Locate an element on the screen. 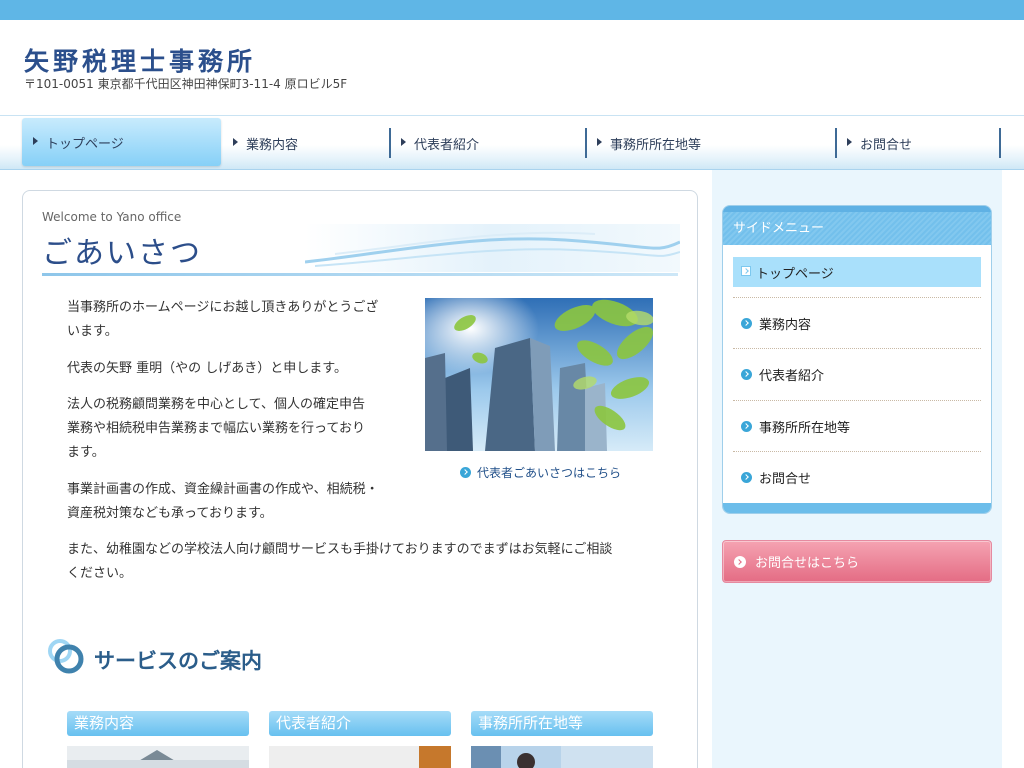 This screenshot has height=768, width=1024. text-line: ます。 is located at coordinates (86, 452).